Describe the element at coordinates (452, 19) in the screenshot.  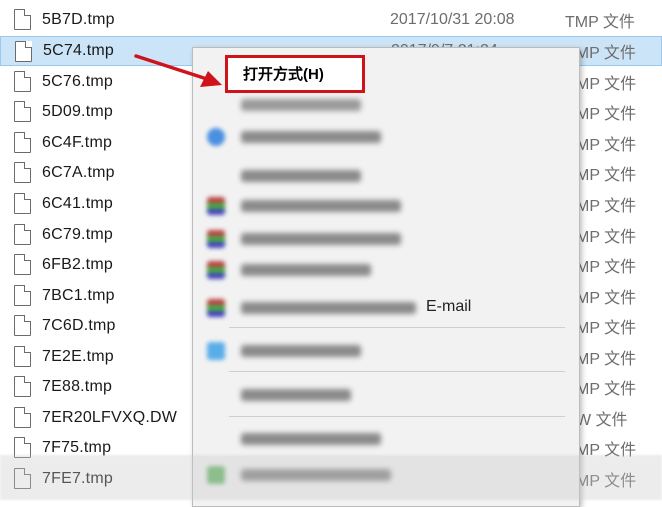
I see `file-date: 2017/10/31 20:08` at that location.